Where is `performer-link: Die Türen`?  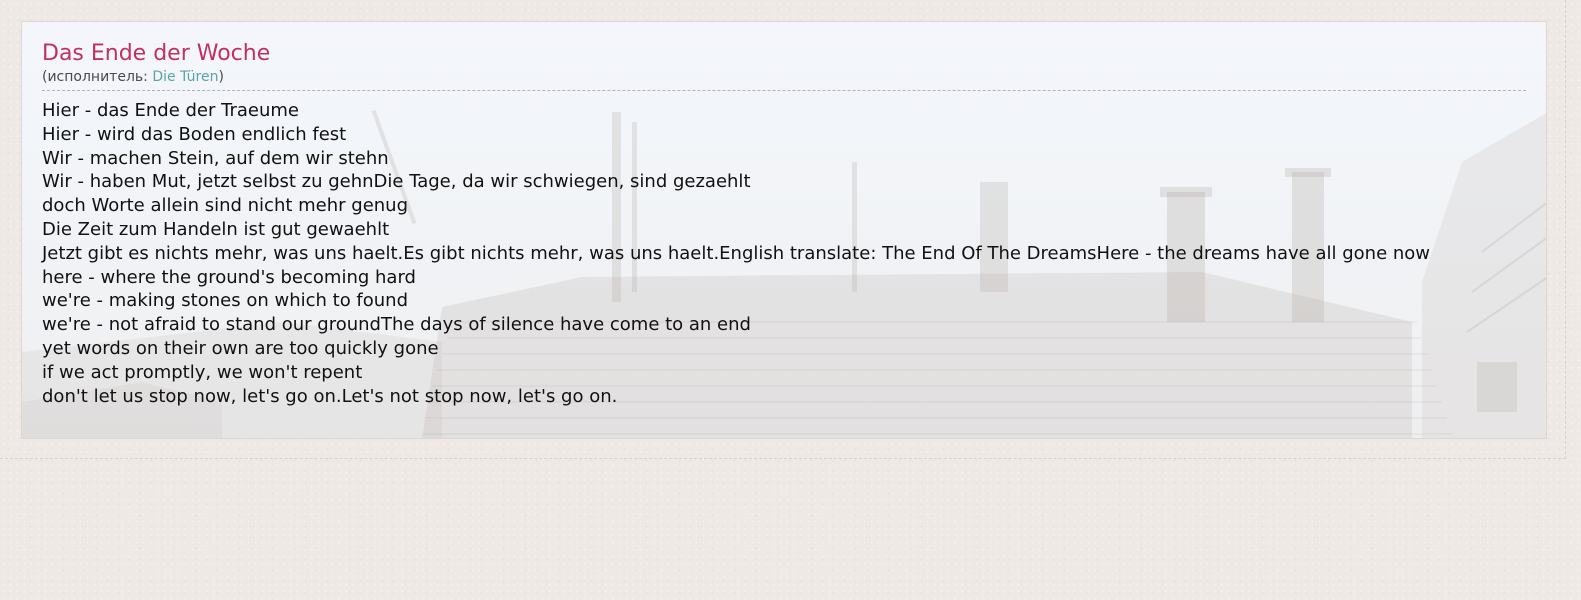 performer-link: Die Türen is located at coordinates (185, 77).